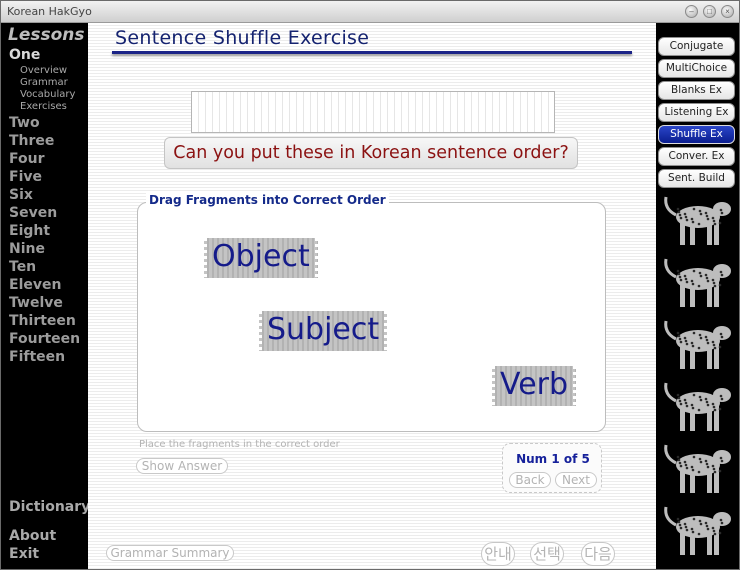  Describe the element at coordinates (576, 480) in the screenshot. I see `next-button: Next` at that location.